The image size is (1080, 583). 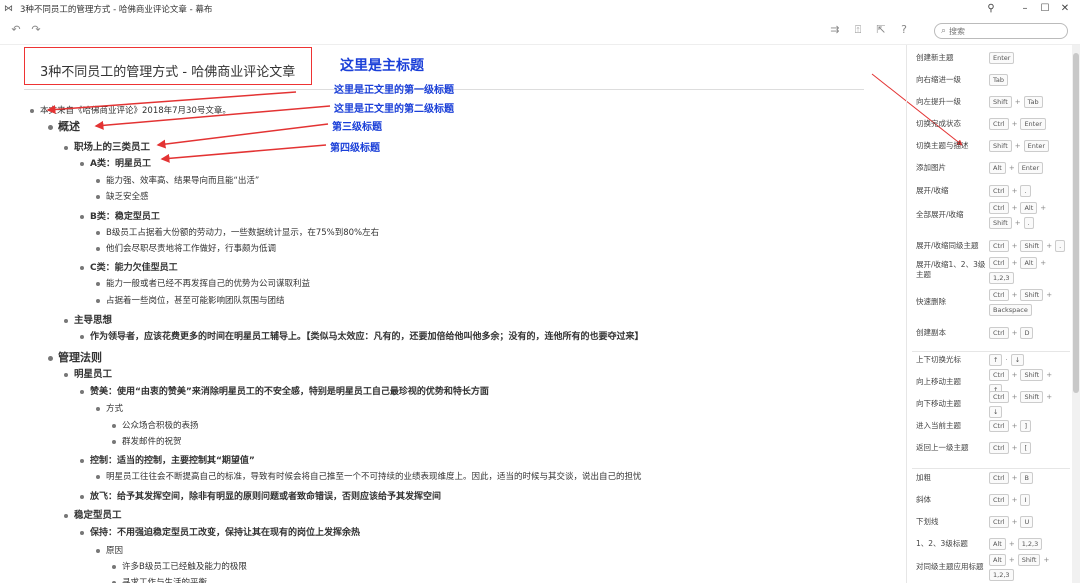 I want to click on shortcut-label: 向右缩进一级, so click(x=938, y=79).